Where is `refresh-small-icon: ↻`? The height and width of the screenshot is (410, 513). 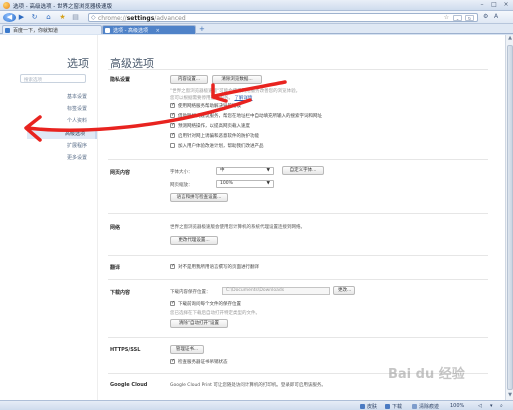 refresh-small-icon: ↻ is located at coordinates (469, 18).